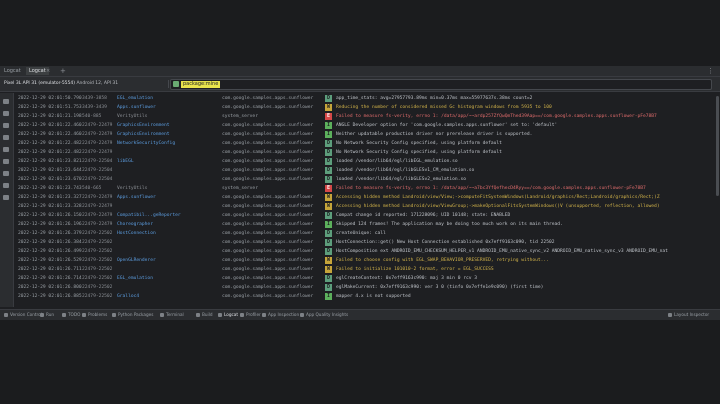 The height and width of the screenshot is (404, 720). I want to click on bottom-tab-label: Problems, so click(98, 314).